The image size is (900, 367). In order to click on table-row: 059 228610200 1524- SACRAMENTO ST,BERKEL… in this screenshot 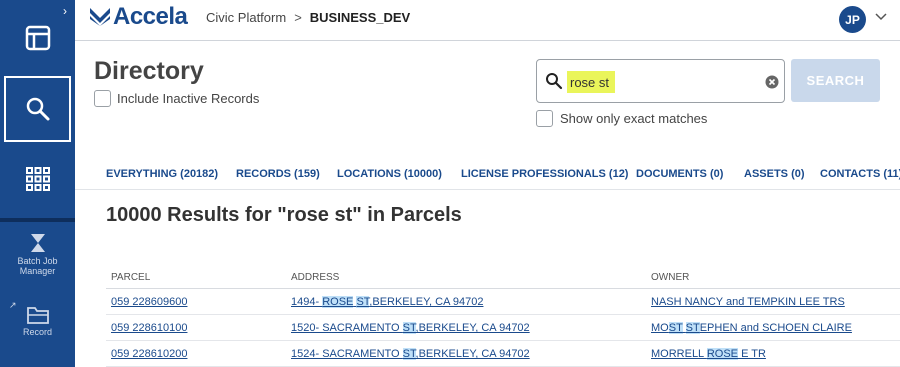, I will do `click(503, 354)`.